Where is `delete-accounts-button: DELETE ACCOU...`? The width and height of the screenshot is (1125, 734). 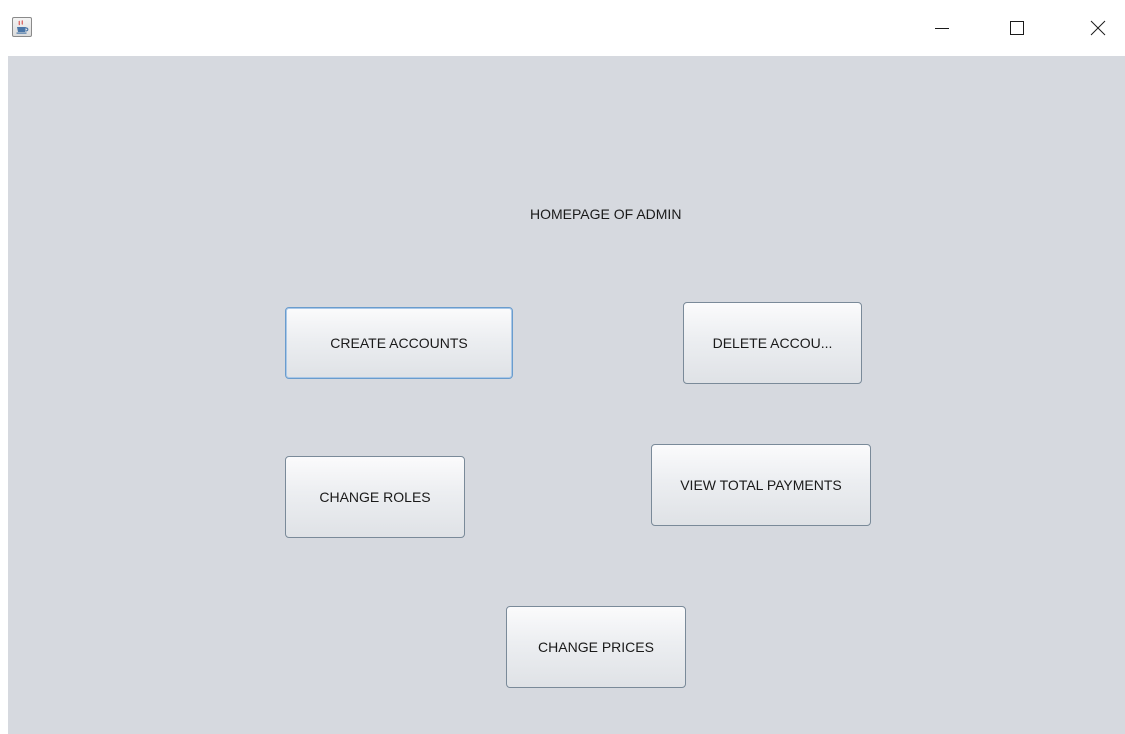
delete-accounts-button: DELETE ACCOU... is located at coordinates (772, 343).